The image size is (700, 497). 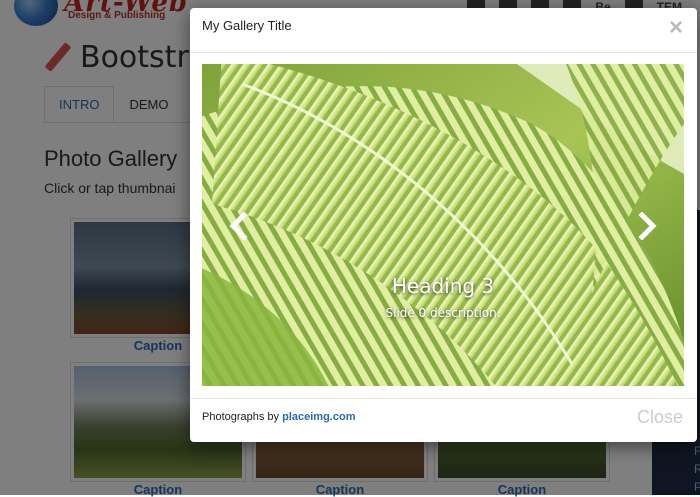 I want to click on slide-description: Slide 0 description., so click(x=443, y=313).